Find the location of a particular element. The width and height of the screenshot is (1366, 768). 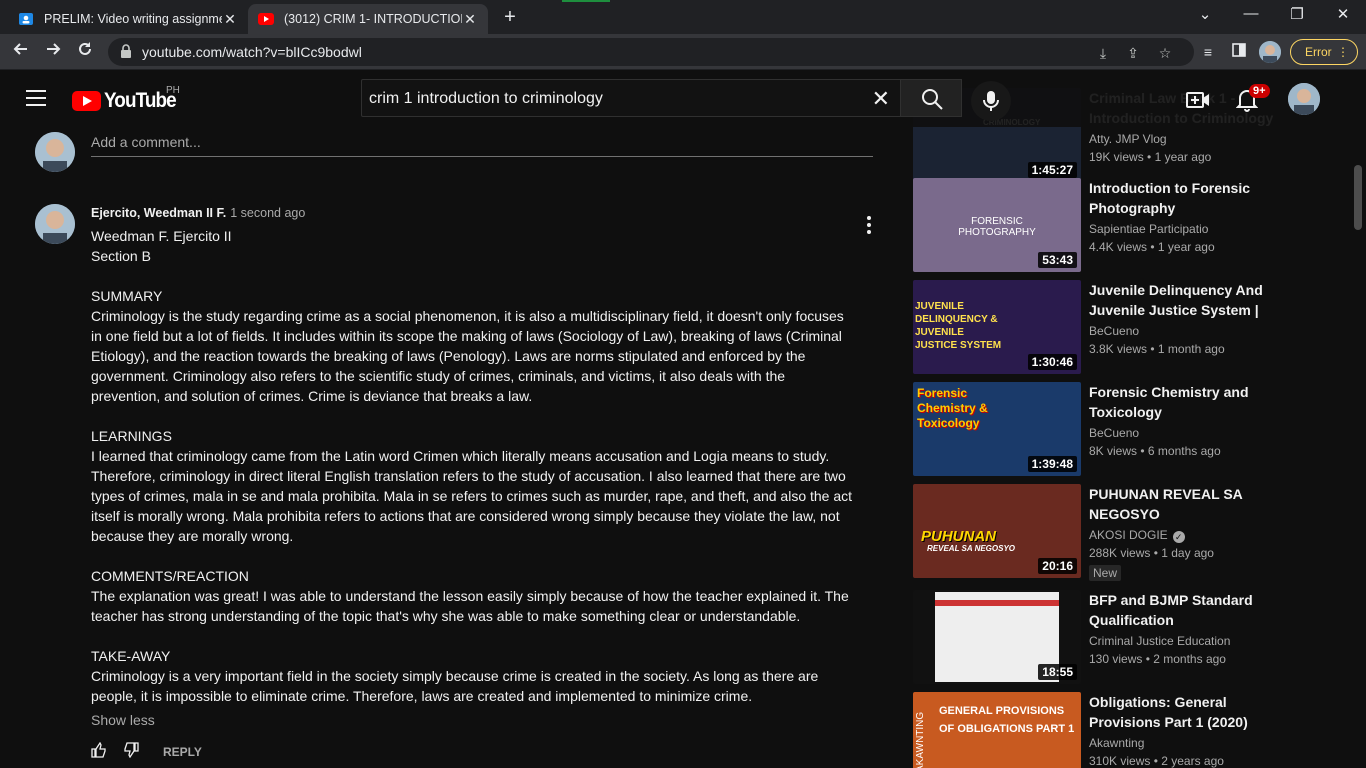

video-duration: 1:45:27 is located at coordinates (1052, 170).